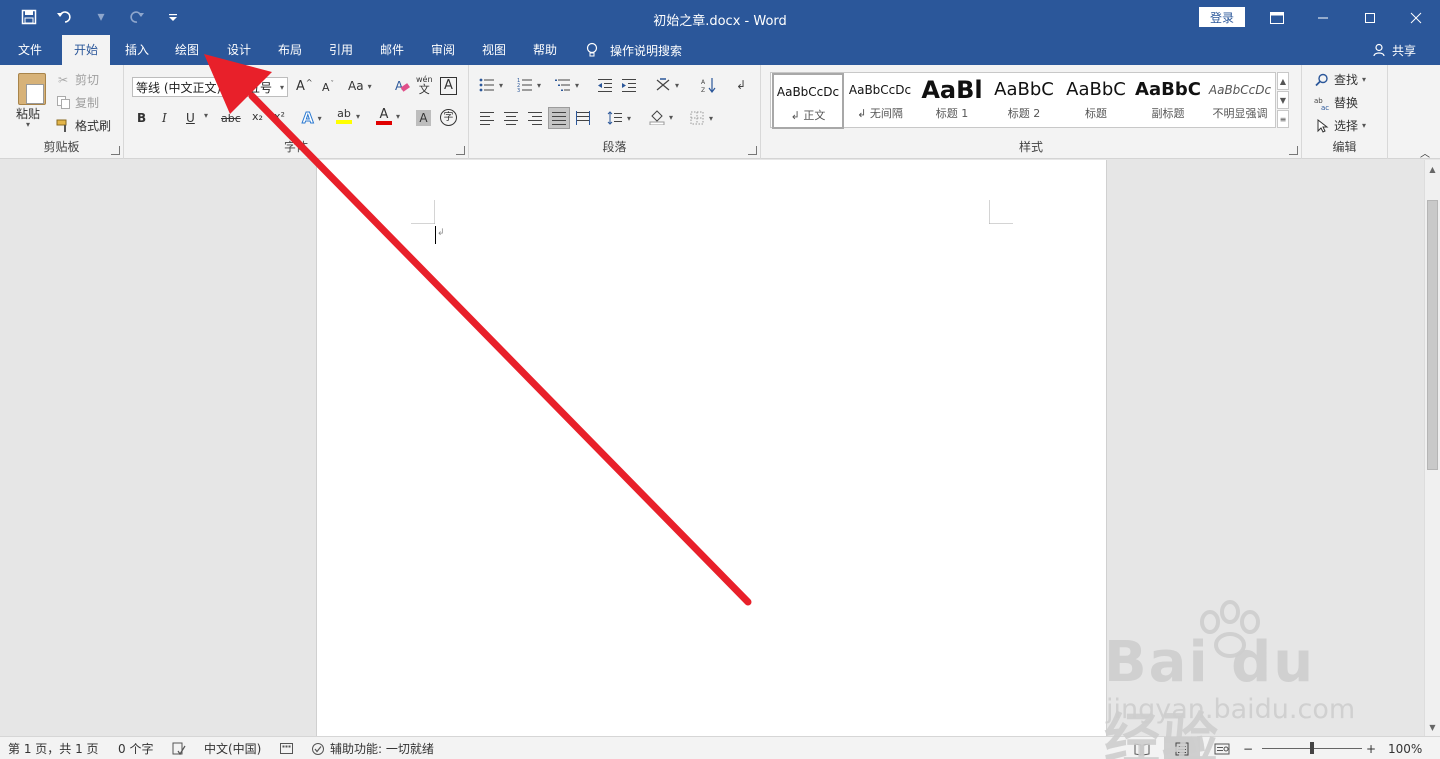  I want to click on bullets-button: ▾, so click(491, 85).